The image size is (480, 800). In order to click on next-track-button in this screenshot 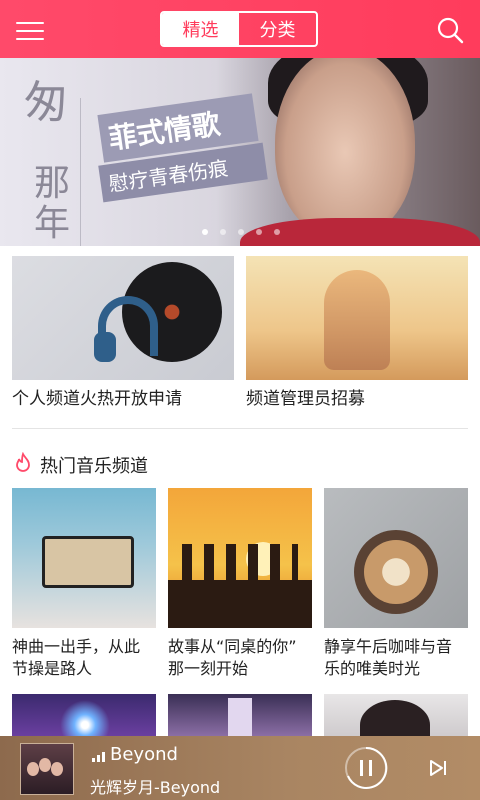, I will do `click(438, 768)`.